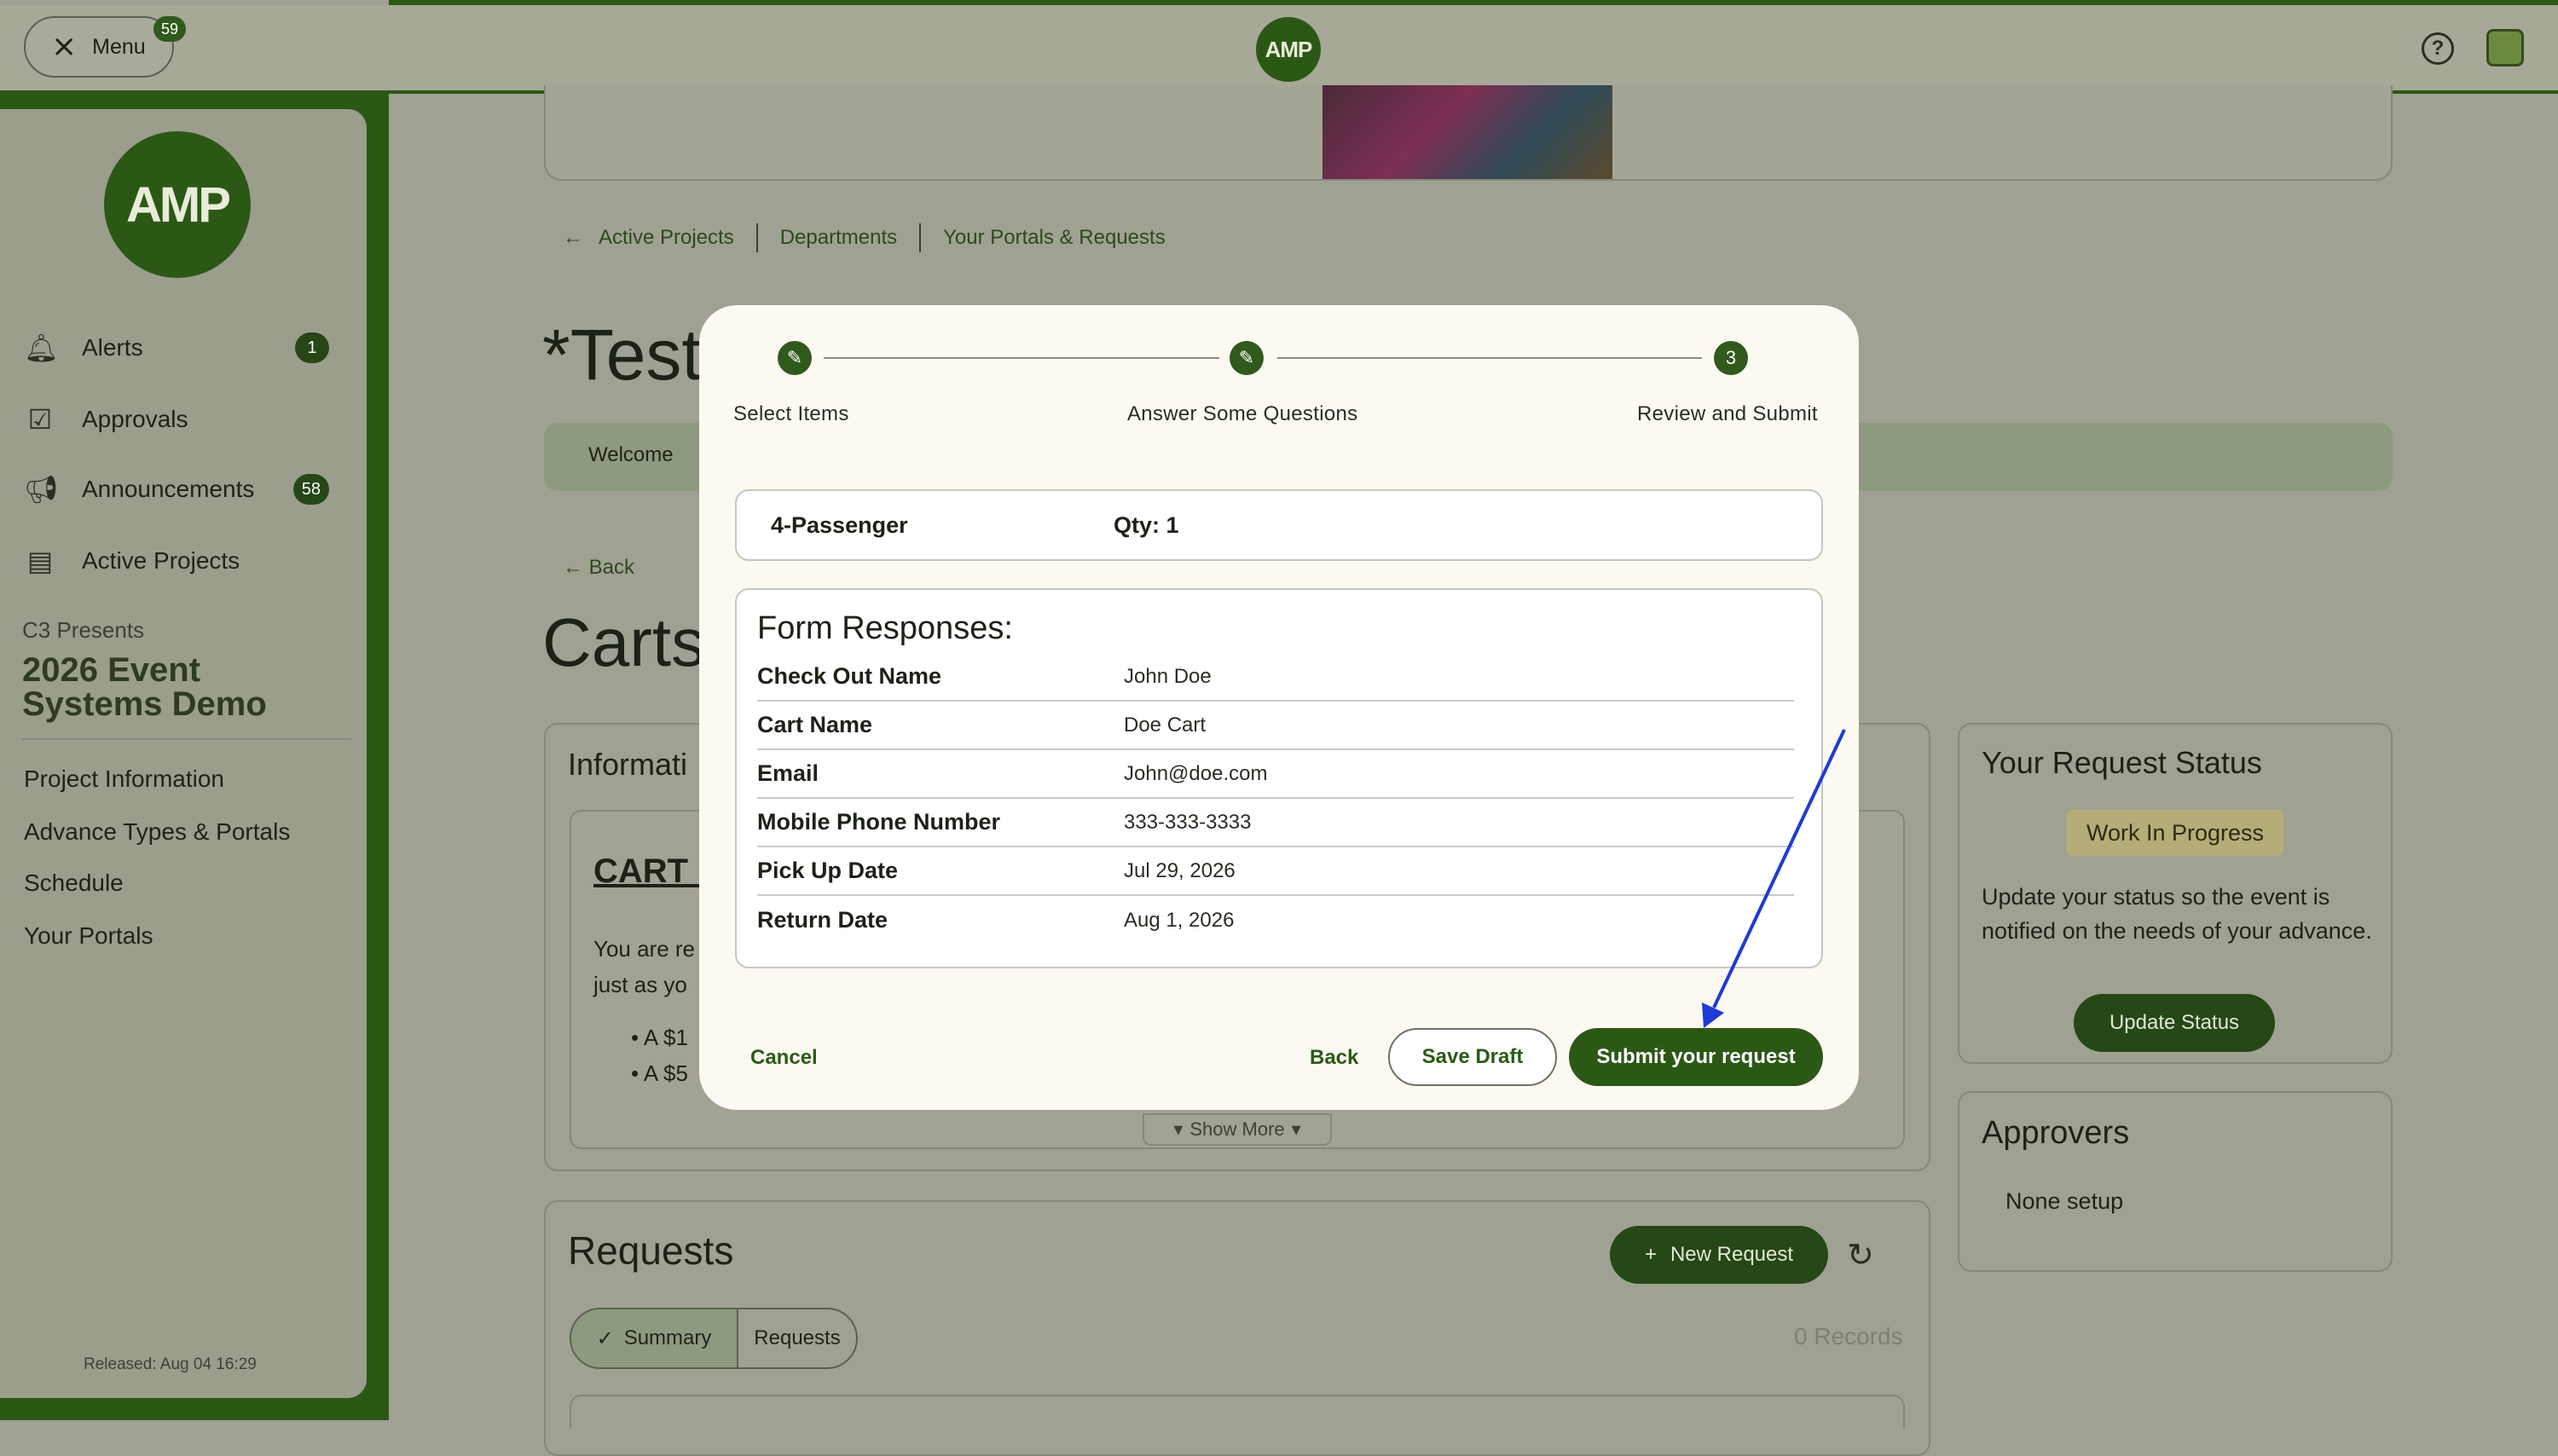 The width and height of the screenshot is (2558, 1456). Describe the element at coordinates (186, 347) in the screenshot. I see `sidebar-item-alerts: 🔔︎ Alerts 1` at that location.